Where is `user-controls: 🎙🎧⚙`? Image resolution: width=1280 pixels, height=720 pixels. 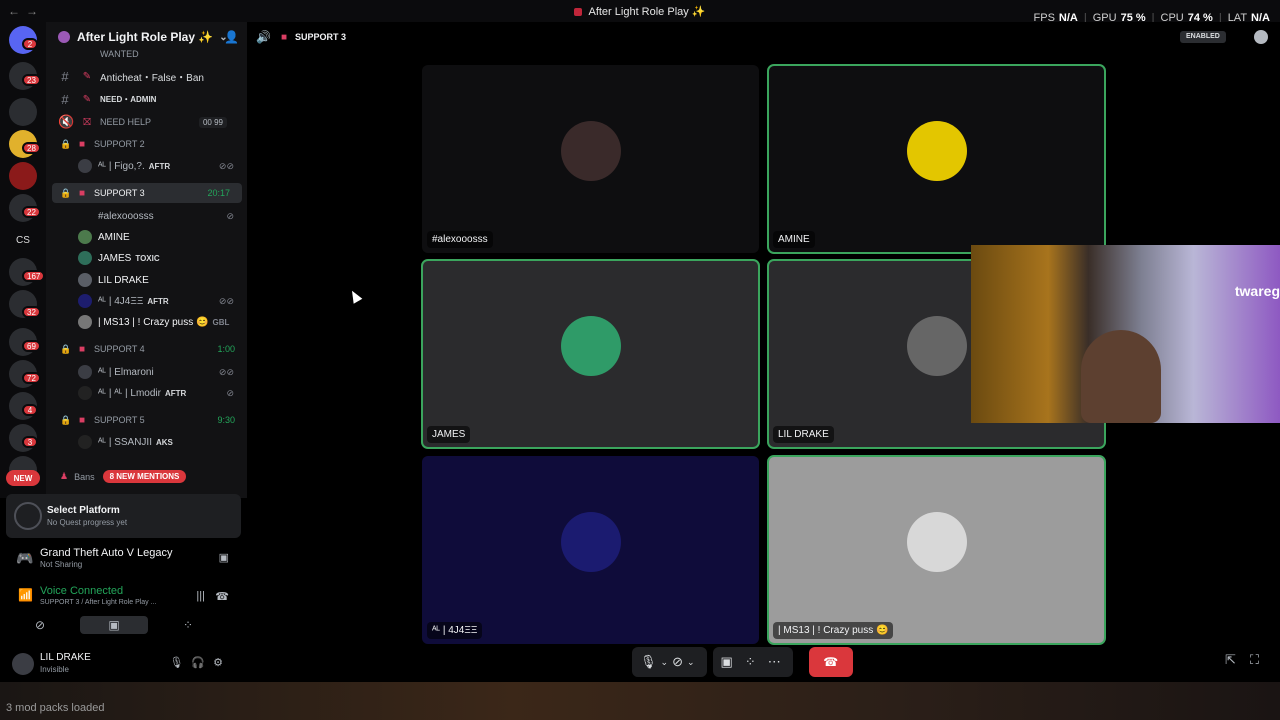
user-controls: 🎙🎧⚙ is located at coordinates (200, 662).